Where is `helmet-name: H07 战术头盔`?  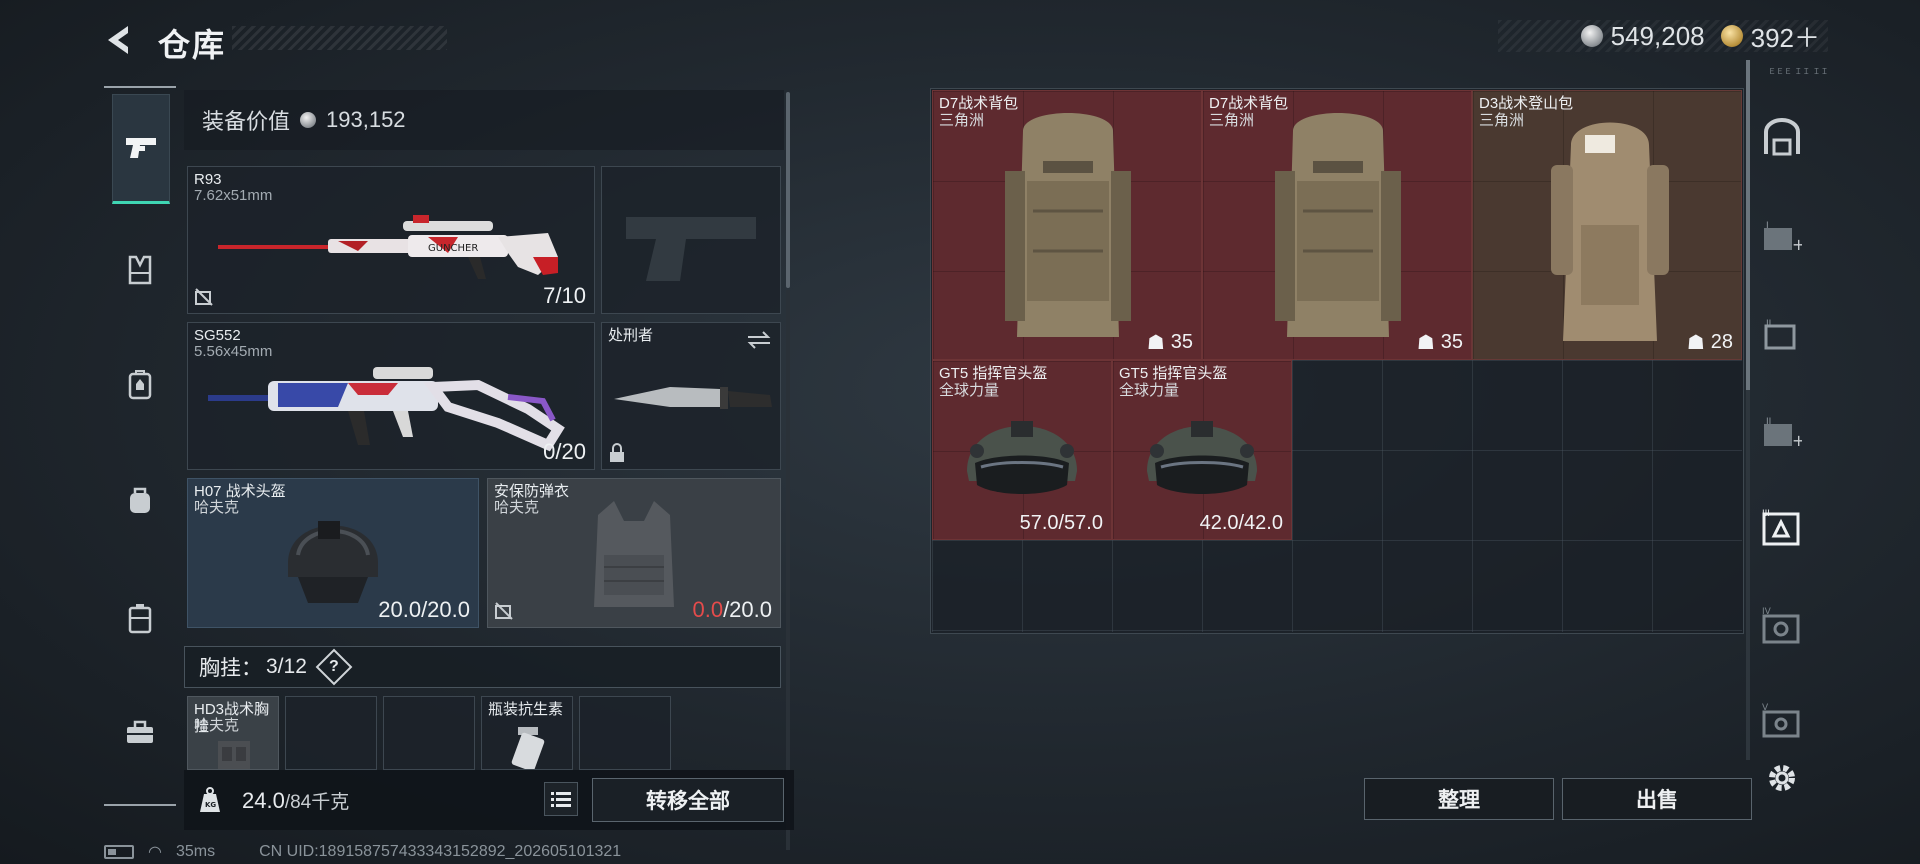 helmet-name: H07 战术头盔 is located at coordinates (240, 491).